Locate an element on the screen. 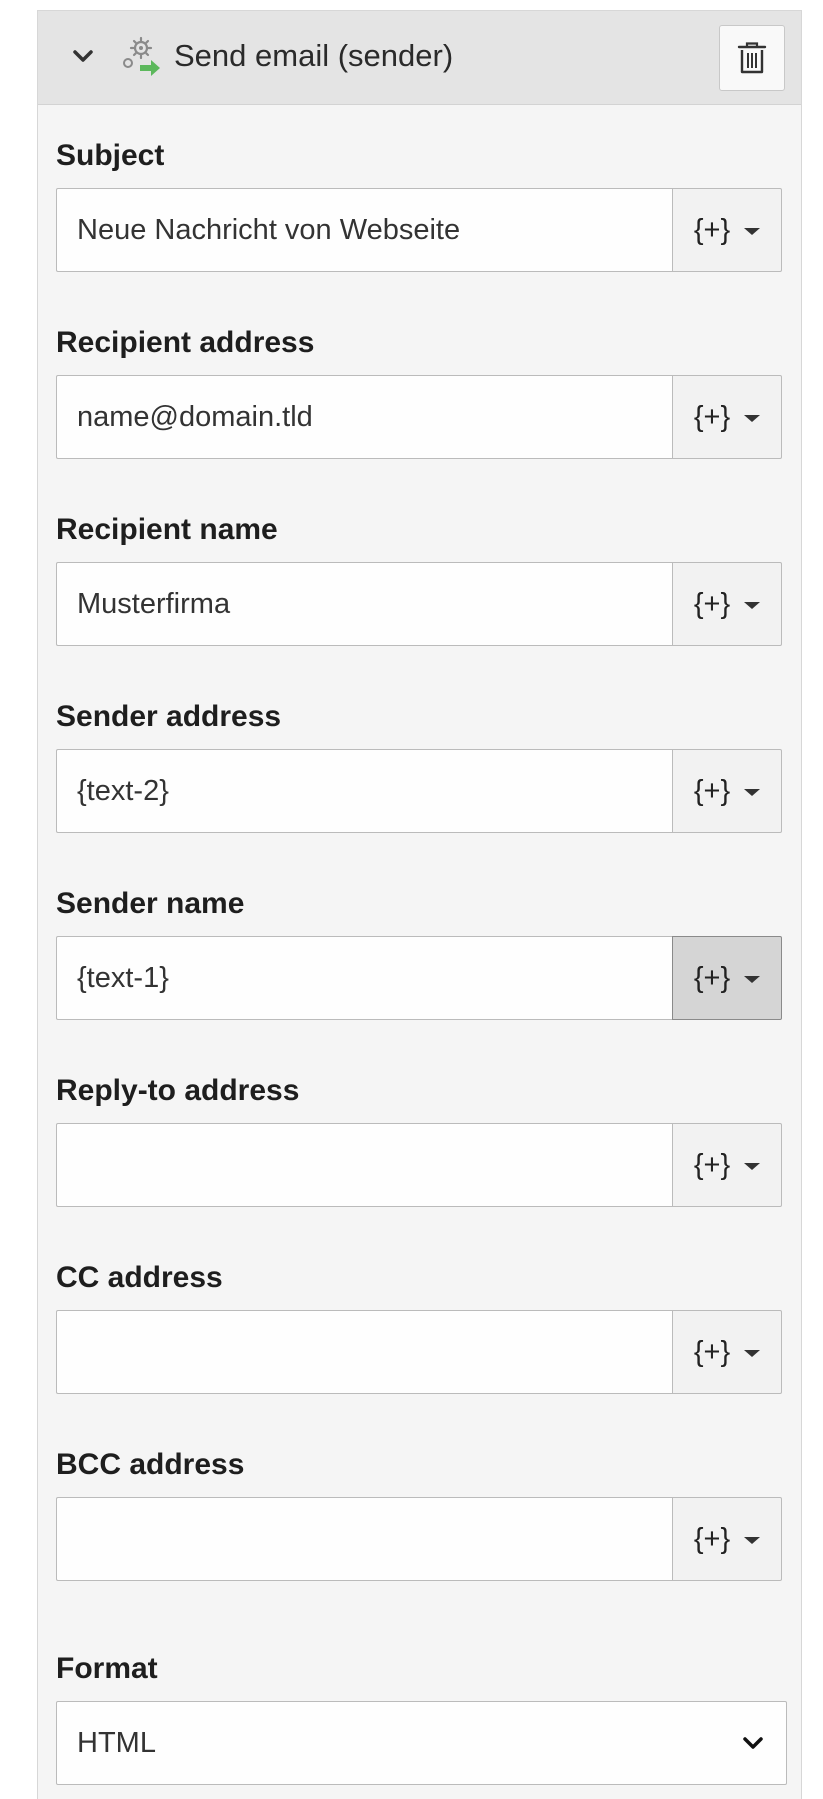 Image resolution: width=823 pixels, height=1799 pixels. format-select-value: HTML is located at coordinates (116, 1742).